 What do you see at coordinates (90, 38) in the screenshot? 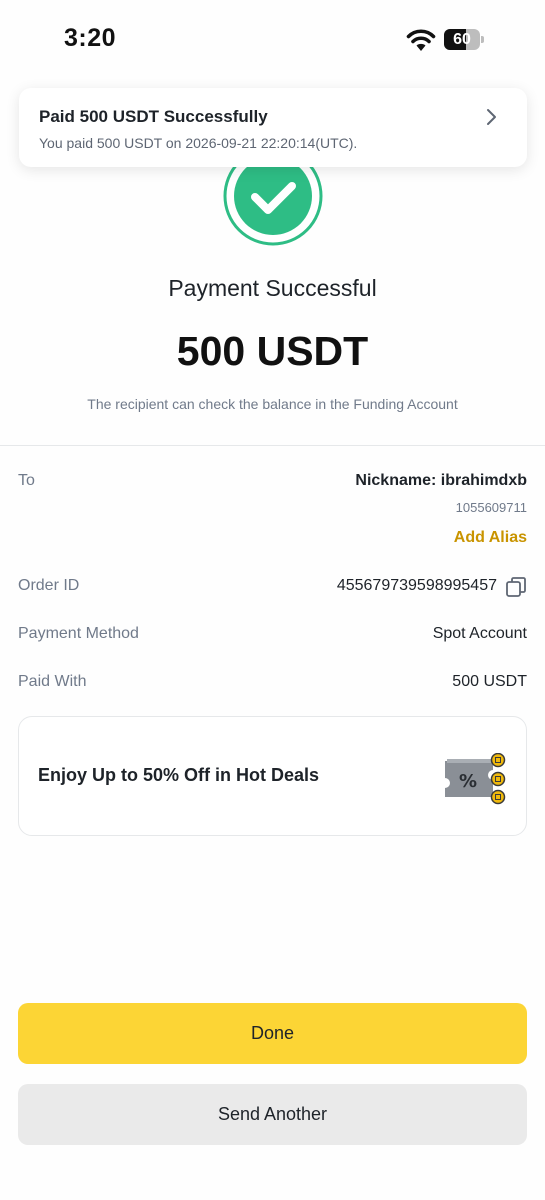
I see `status-time: 3:20` at bounding box center [90, 38].